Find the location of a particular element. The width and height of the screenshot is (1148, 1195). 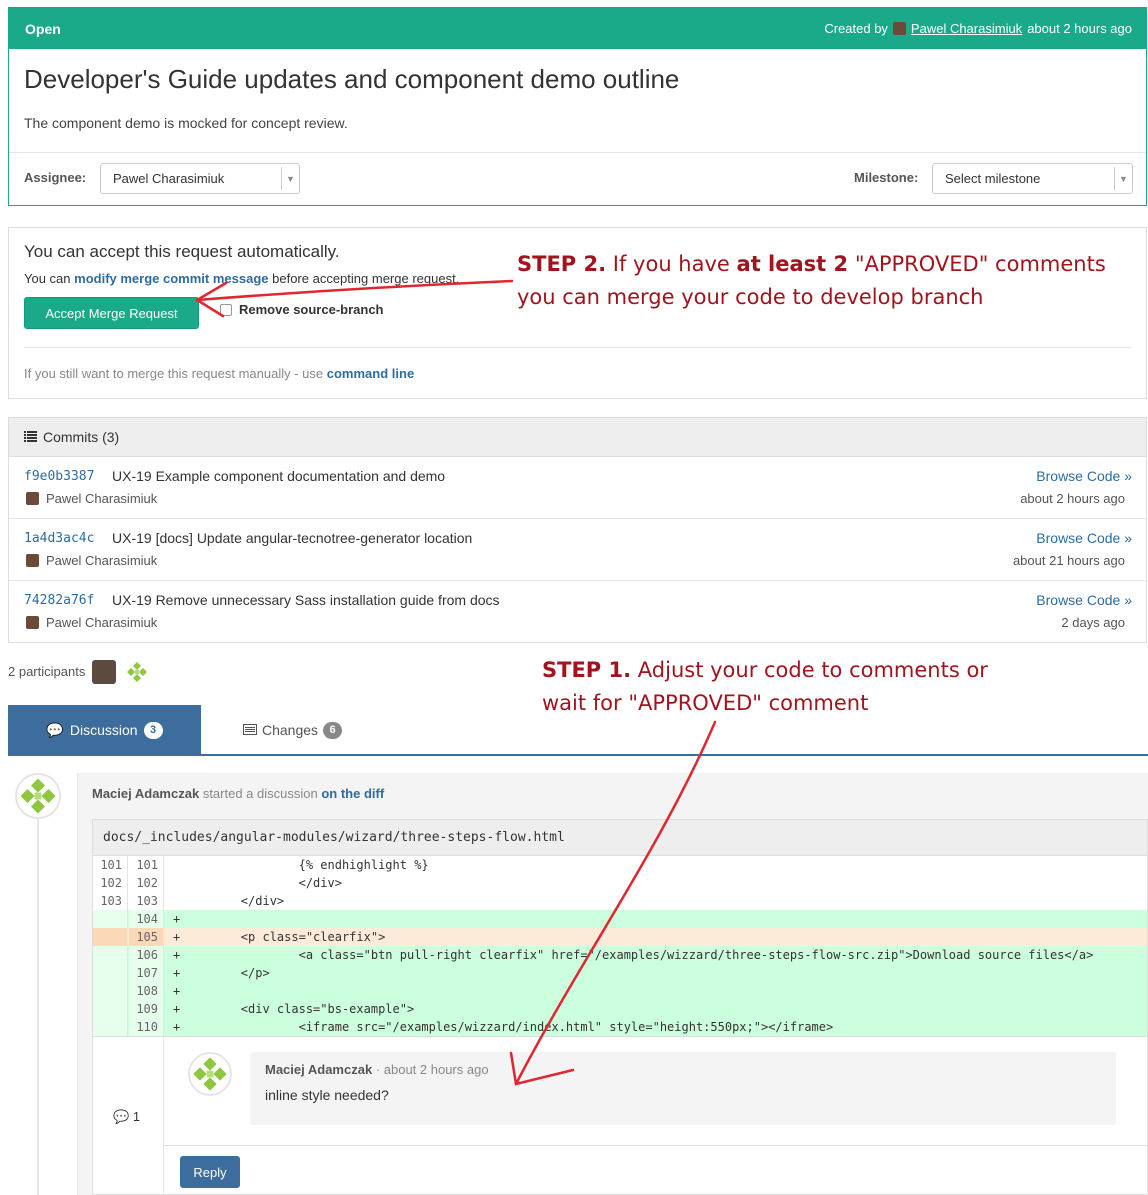

commit-time: about 2 hours ago is located at coordinates (1072, 498).